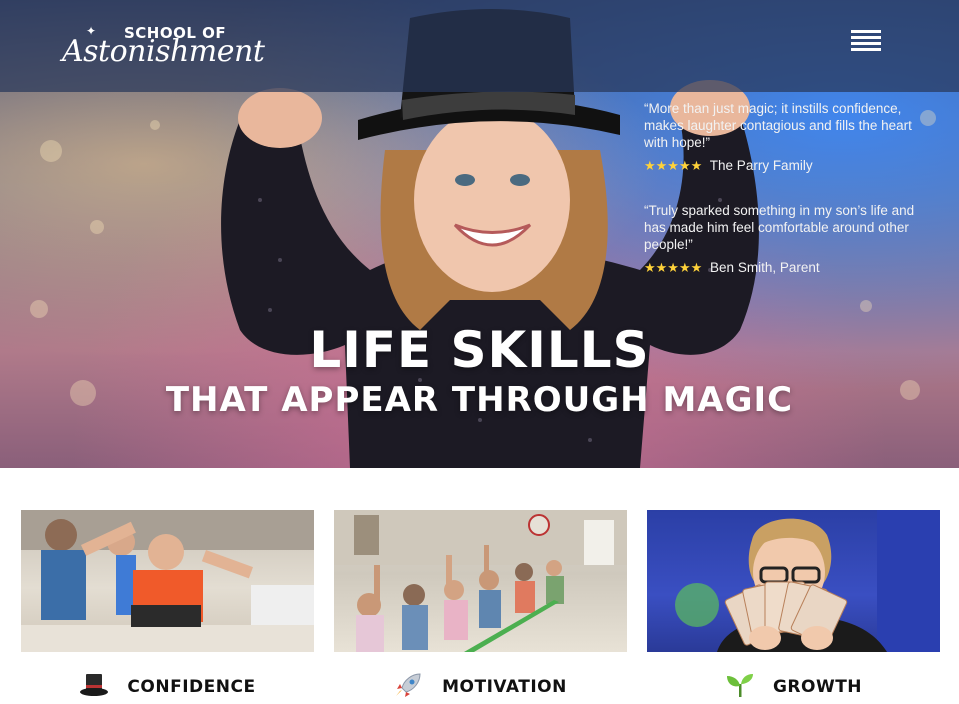 Image resolution: width=959 pixels, height=704 pixels. Describe the element at coordinates (866, 43) in the screenshot. I see `hamburger-menu-icon` at that location.